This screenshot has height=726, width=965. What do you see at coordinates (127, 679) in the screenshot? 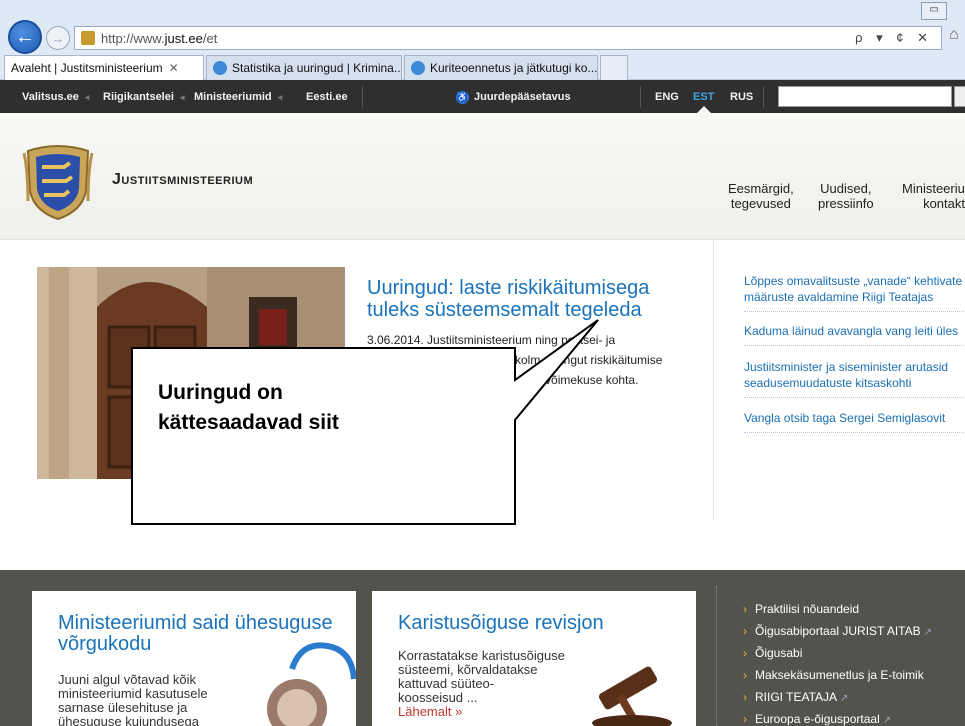
I see `card-text: Juuni algul võtavad kõik` at bounding box center [127, 679].